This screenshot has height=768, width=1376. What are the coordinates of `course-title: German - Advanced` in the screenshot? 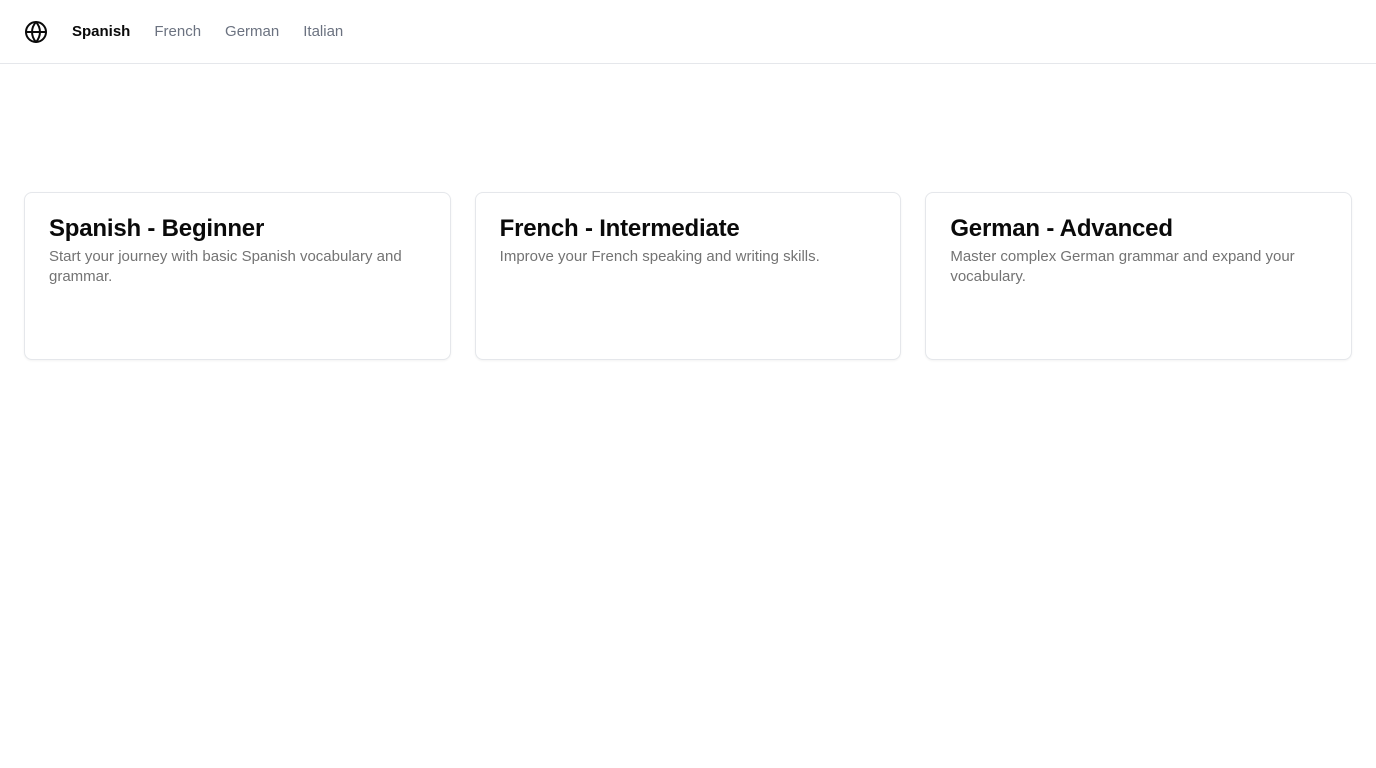 It's located at (1061, 228).